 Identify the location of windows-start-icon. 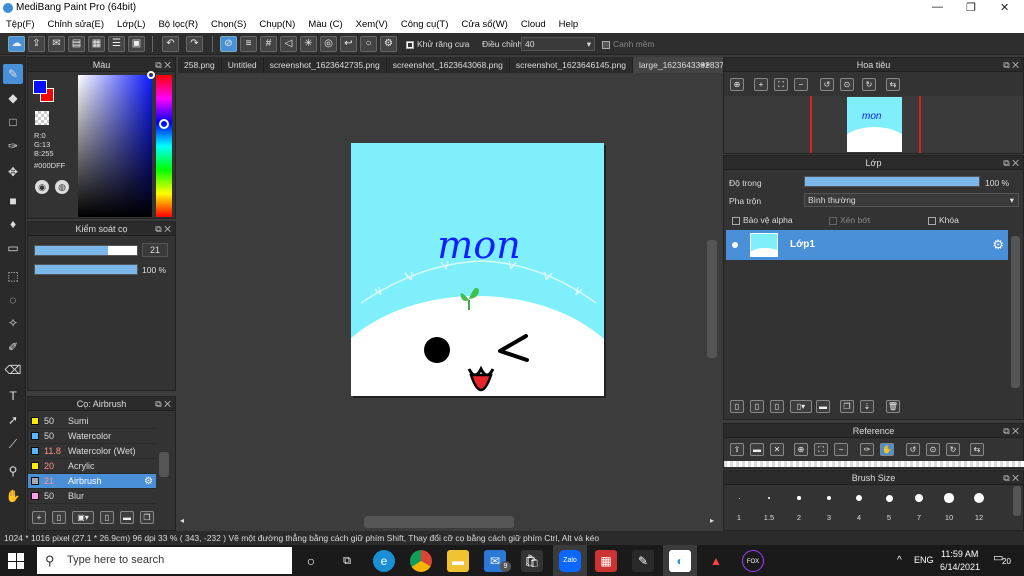
(16, 561).